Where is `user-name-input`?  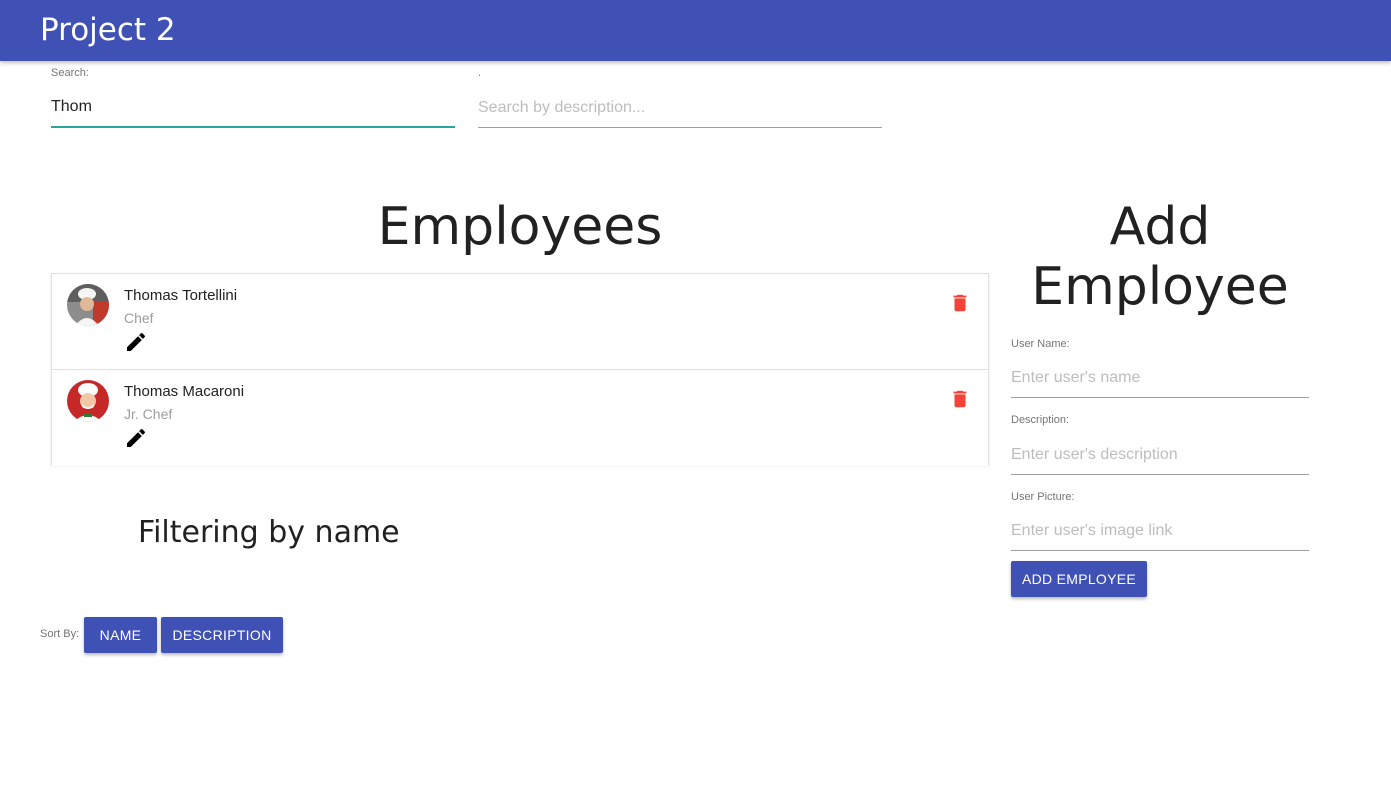
user-name-input is located at coordinates (1160, 378).